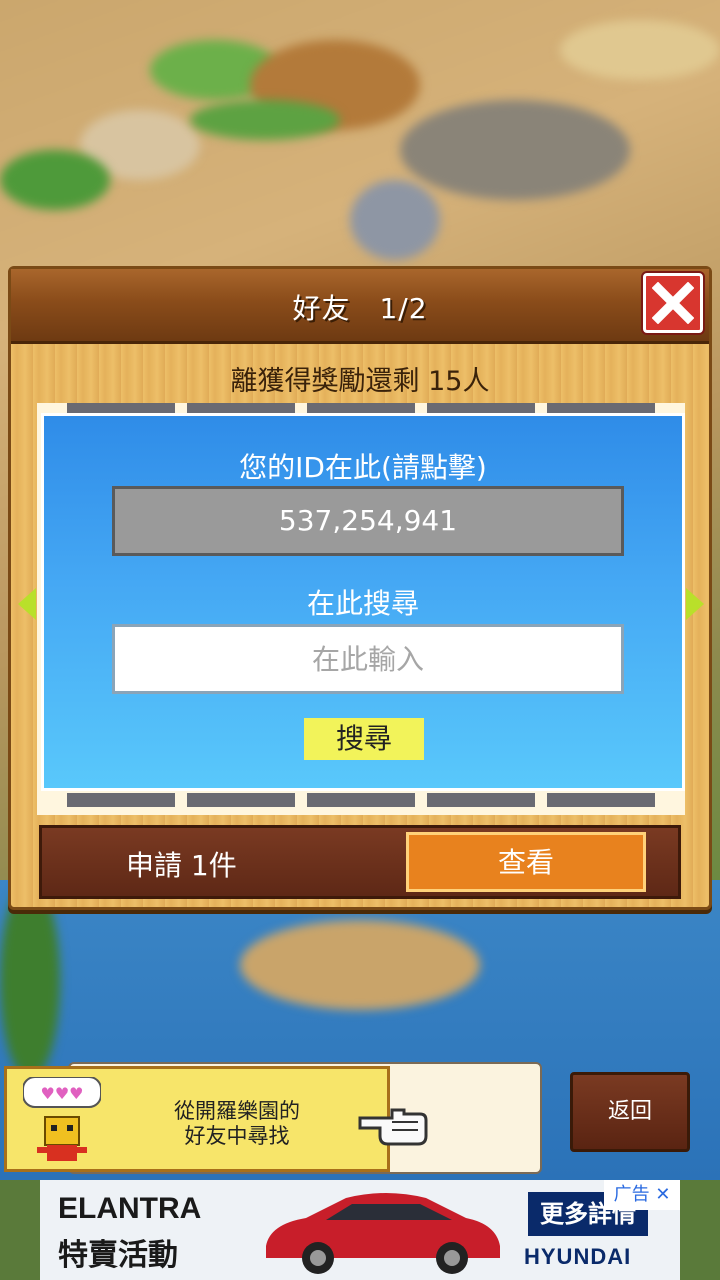 Image resolution: width=720 pixels, height=1280 pixels. Describe the element at coordinates (363, 467) in the screenshot. I see `id-label: 您的ID在此(請點擊)` at that location.